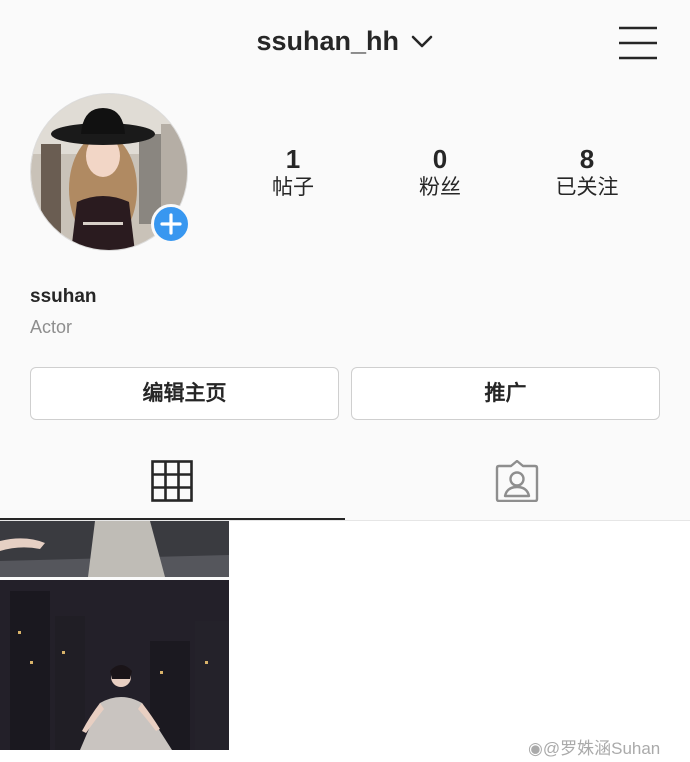  What do you see at coordinates (440, 187) in the screenshot?
I see `followers-label: 粉丝` at bounding box center [440, 187].